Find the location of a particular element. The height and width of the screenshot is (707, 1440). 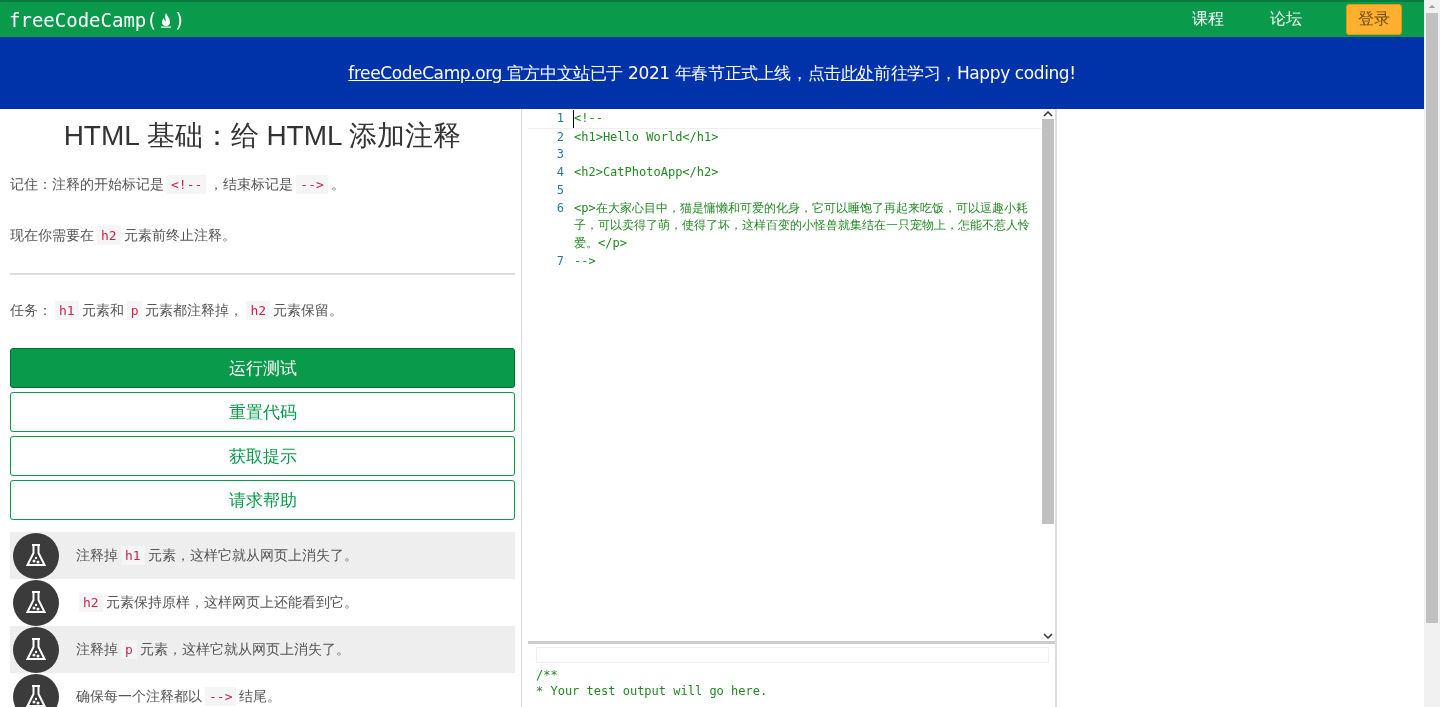

code-line: <!-- is located at coordinates (803, 119).